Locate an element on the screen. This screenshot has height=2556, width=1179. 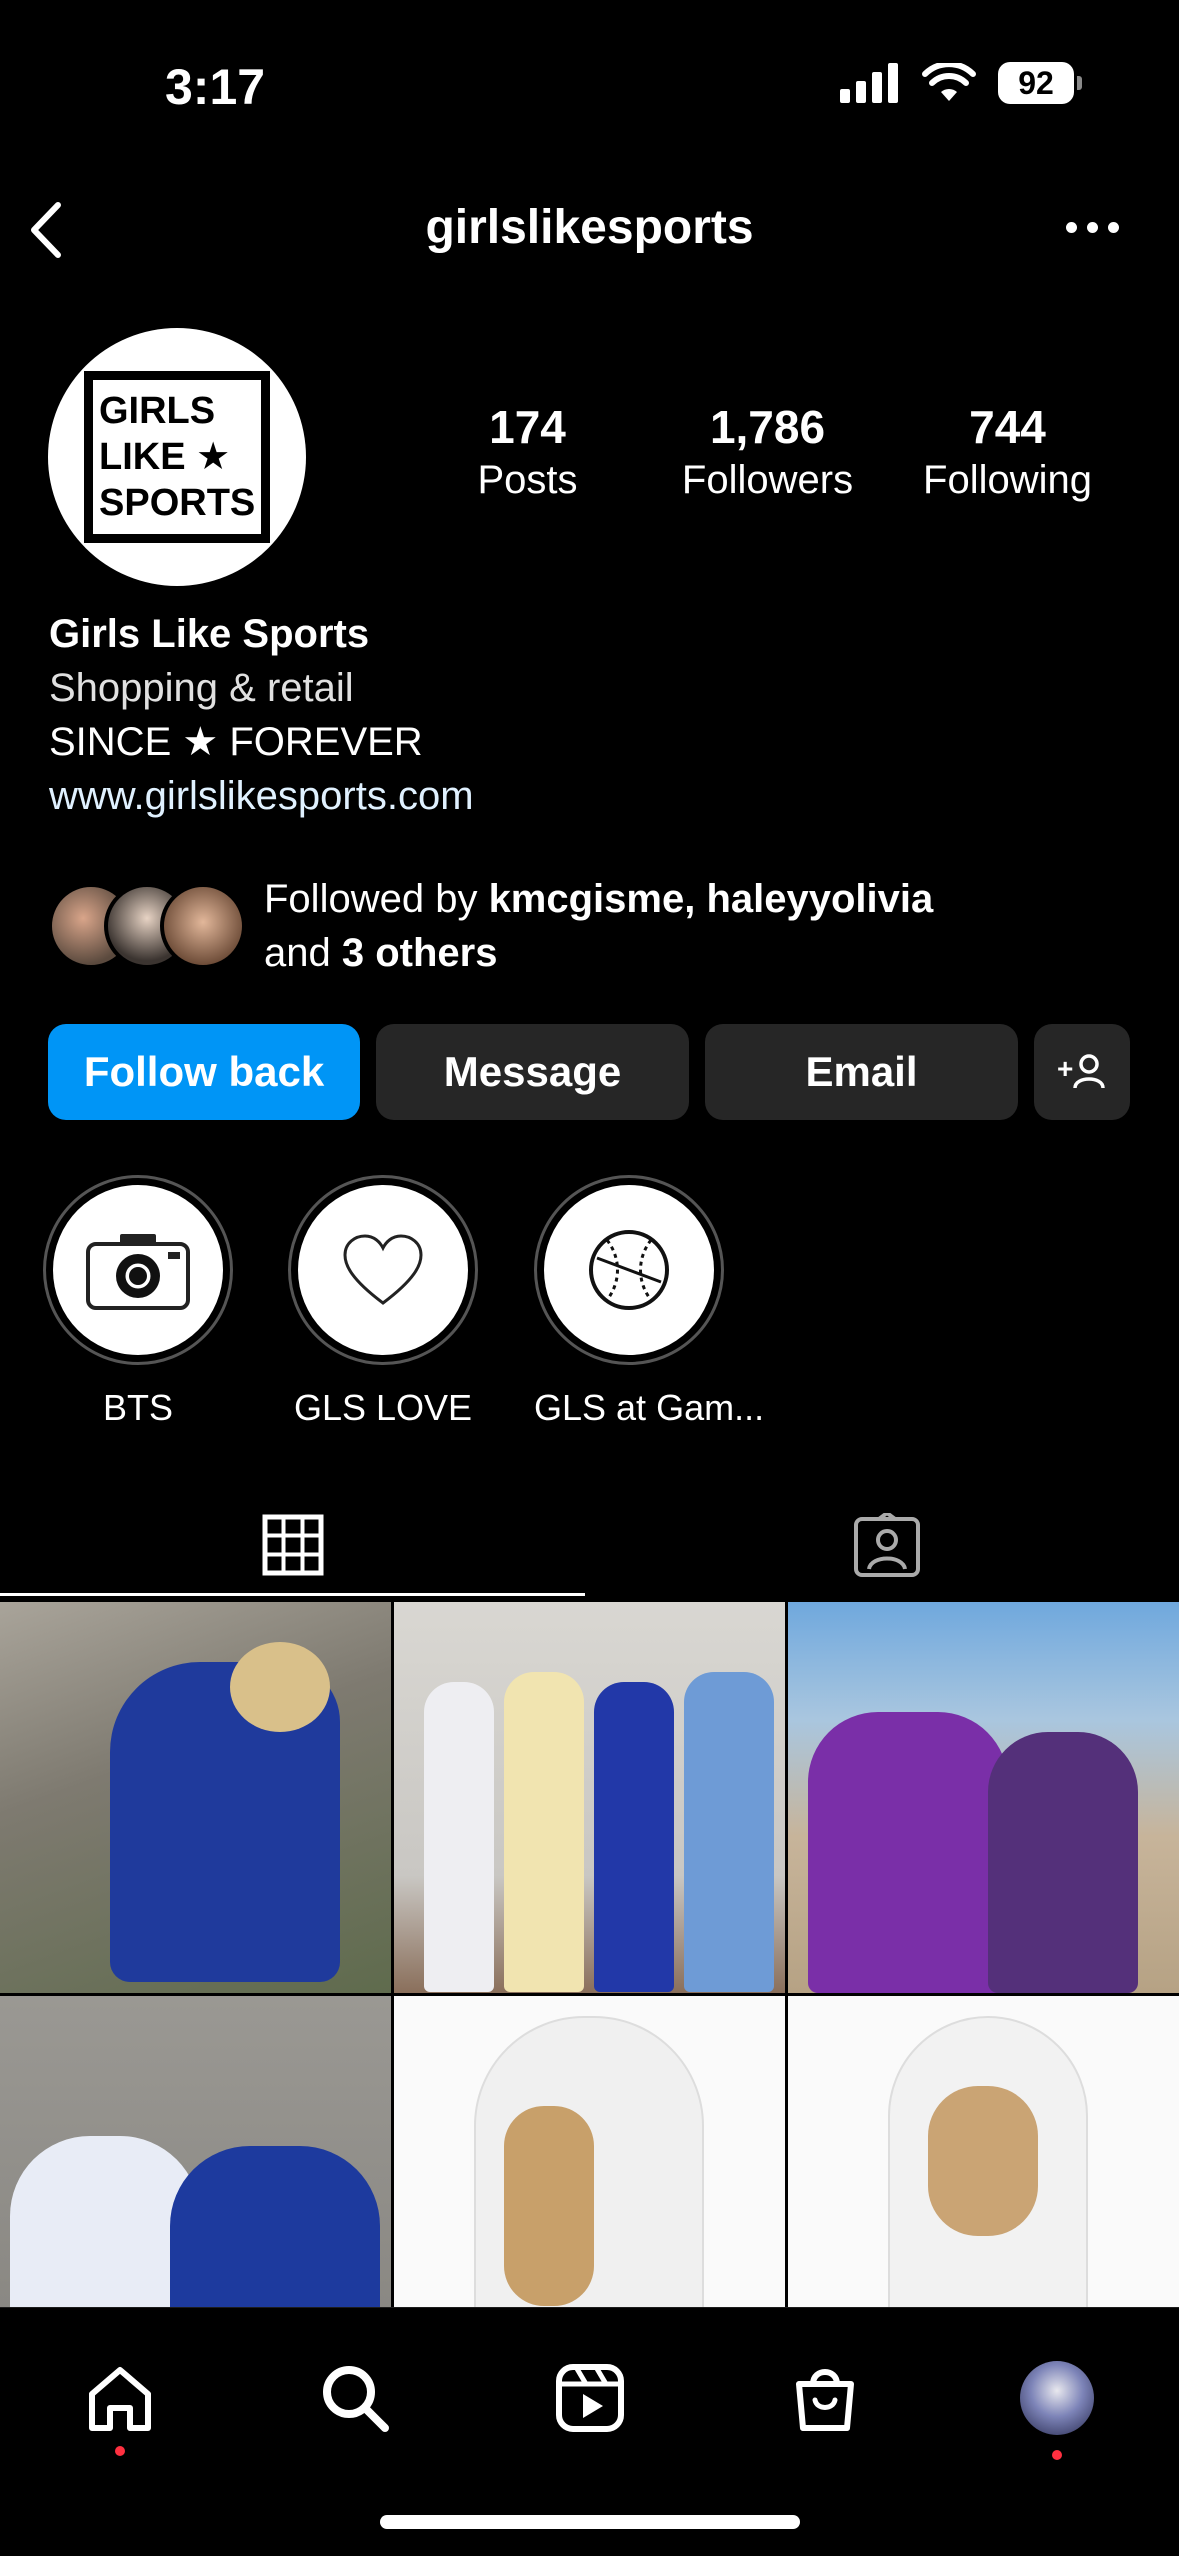
nav-shop is located at coordinates (825, 2398).